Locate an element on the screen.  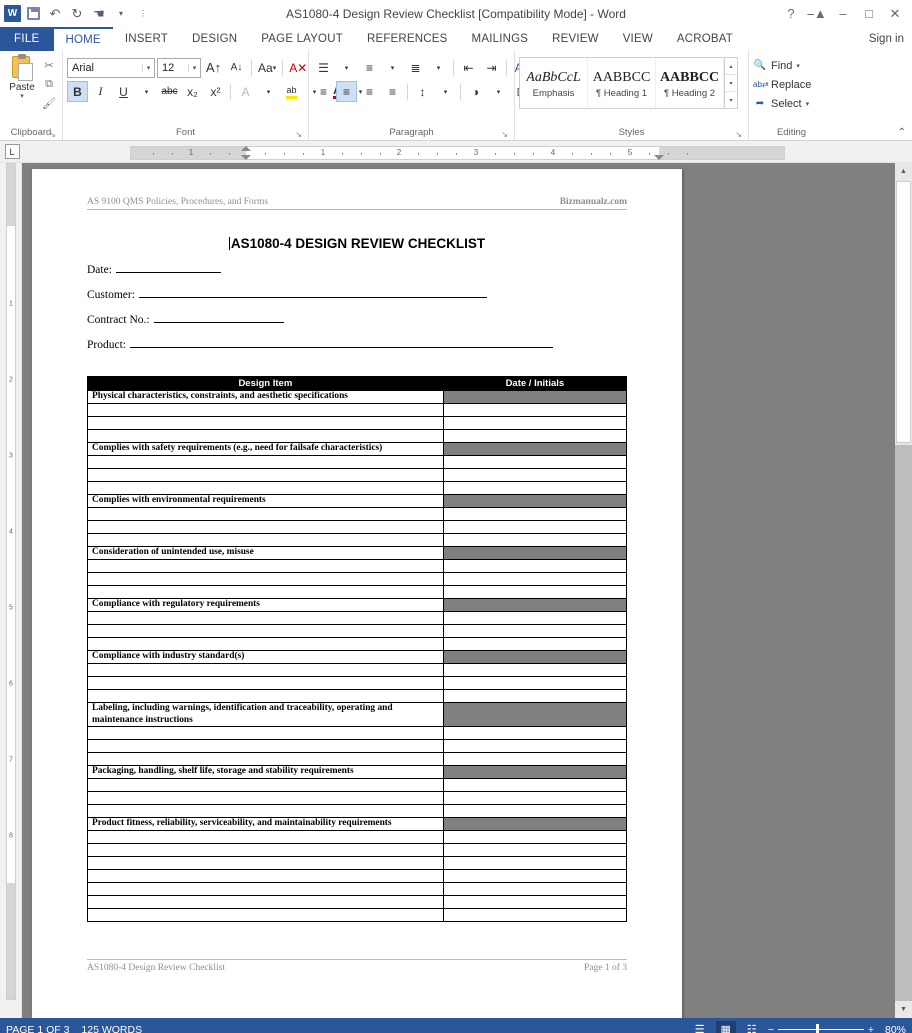
styles-dialog-launcher-icon: ↘ is located at coordinates (738, 134).